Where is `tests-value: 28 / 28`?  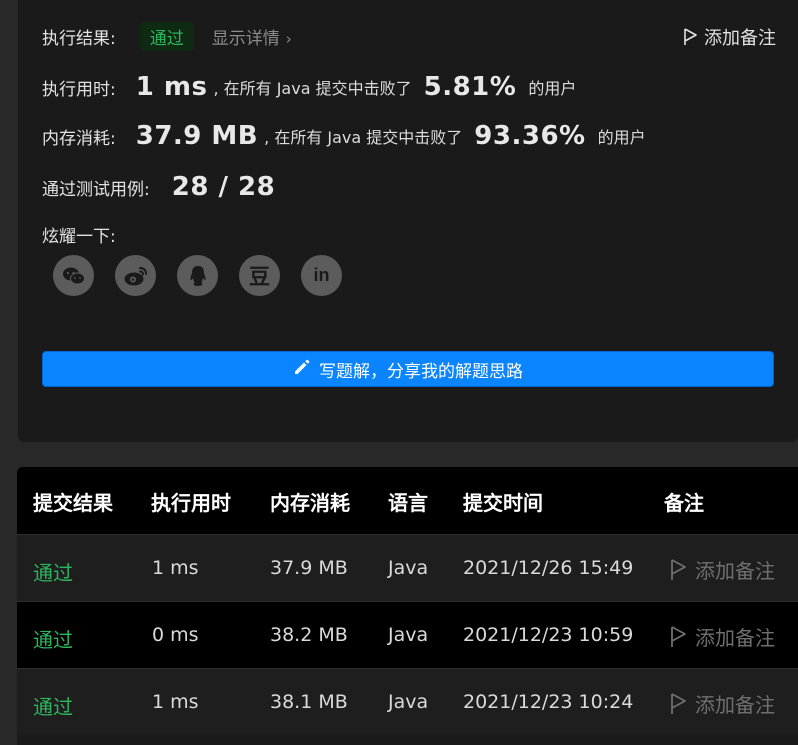 tests-value: 28 / 28 is located at coordinates (223, 187).